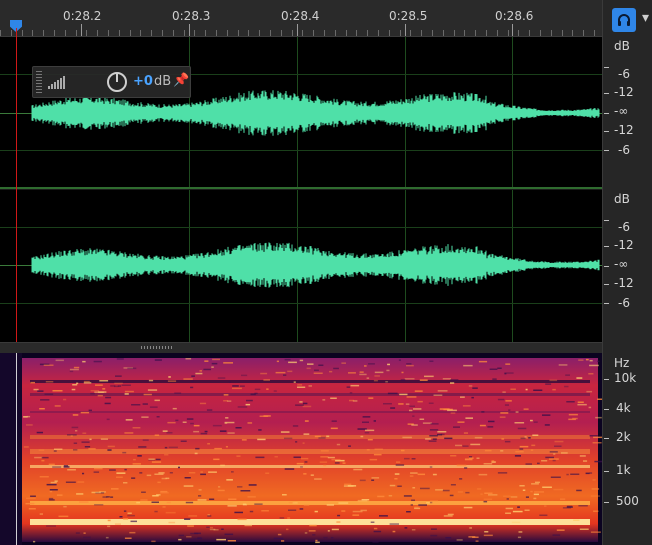 This screenshot has height=545, width=652. What do you see at coordinates (514, 16) in the screenshot?
I see `time-tick-label: 0:28.6` at bounding box center [514, 16].